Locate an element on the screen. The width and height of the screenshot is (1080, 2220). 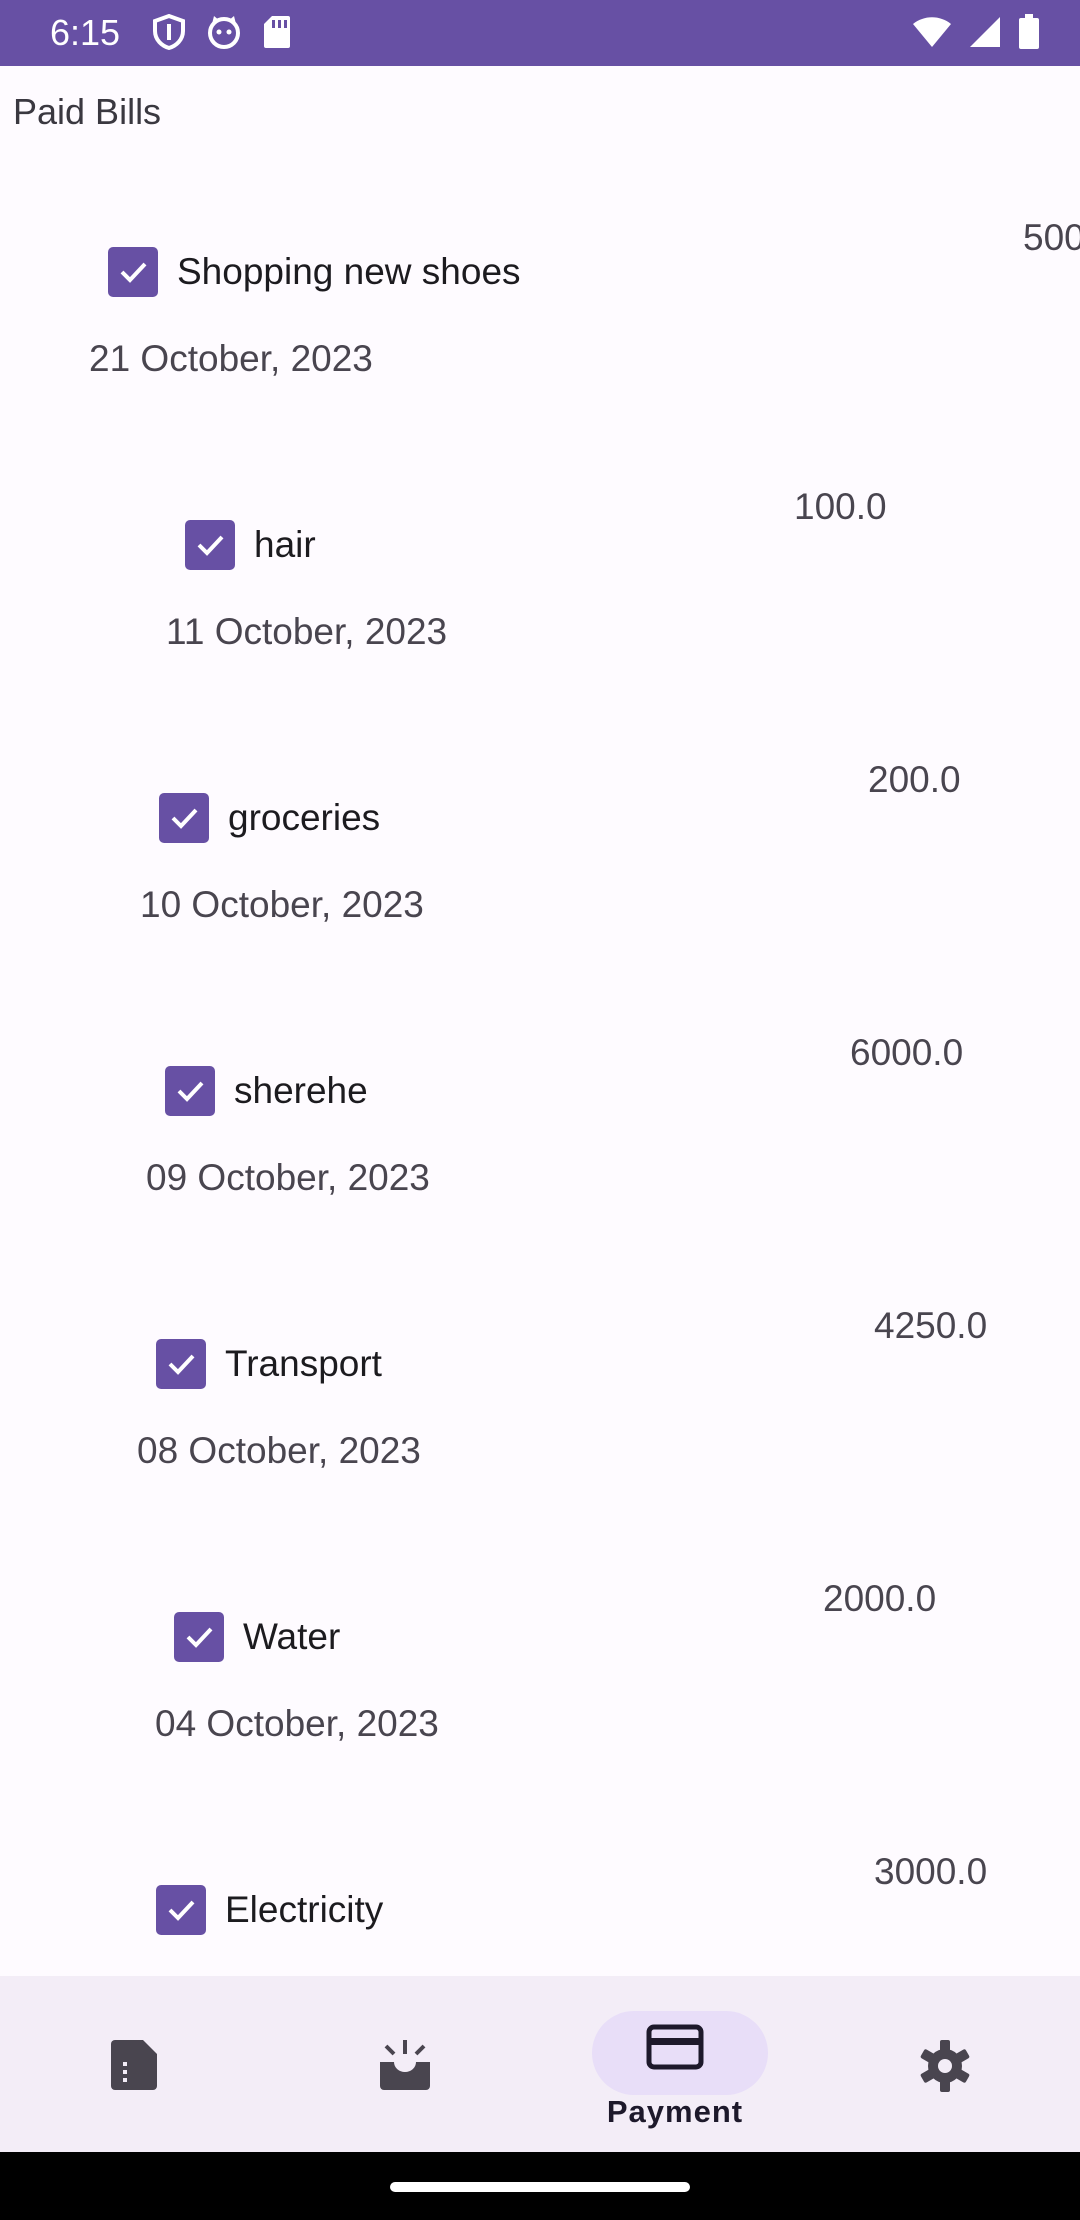
bill-date: 21 October, 2023 is located at coordinates (231, 358).